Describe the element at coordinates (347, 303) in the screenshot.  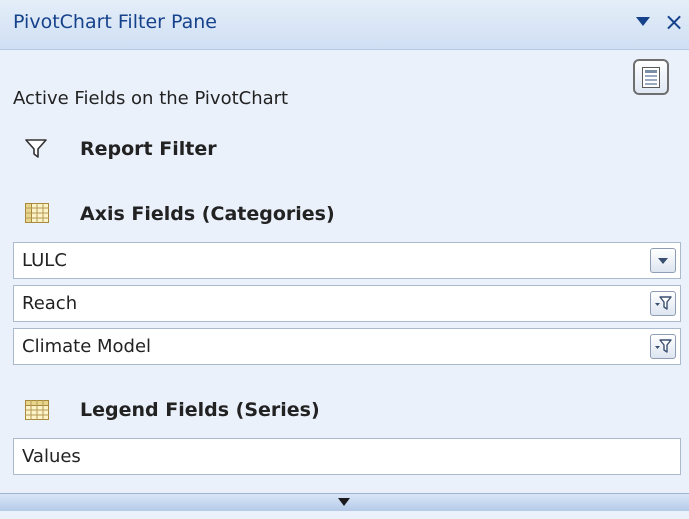
I see `axis-field-reach: Reach` at that location.